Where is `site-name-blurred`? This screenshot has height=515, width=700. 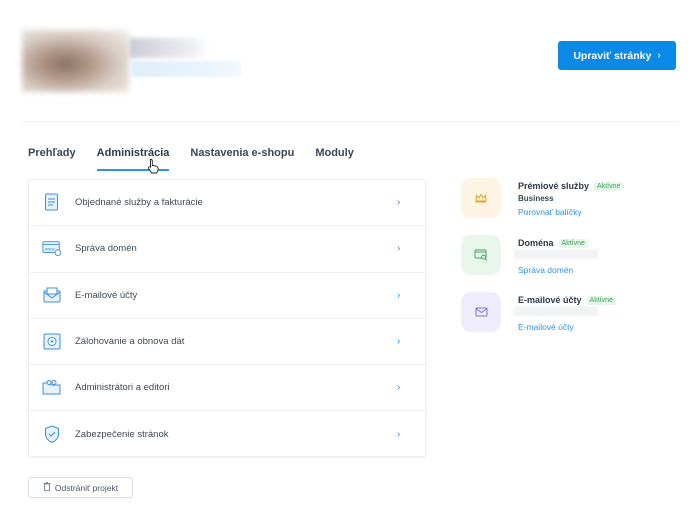
site-name-blurred is located at coordinates (169, 48).